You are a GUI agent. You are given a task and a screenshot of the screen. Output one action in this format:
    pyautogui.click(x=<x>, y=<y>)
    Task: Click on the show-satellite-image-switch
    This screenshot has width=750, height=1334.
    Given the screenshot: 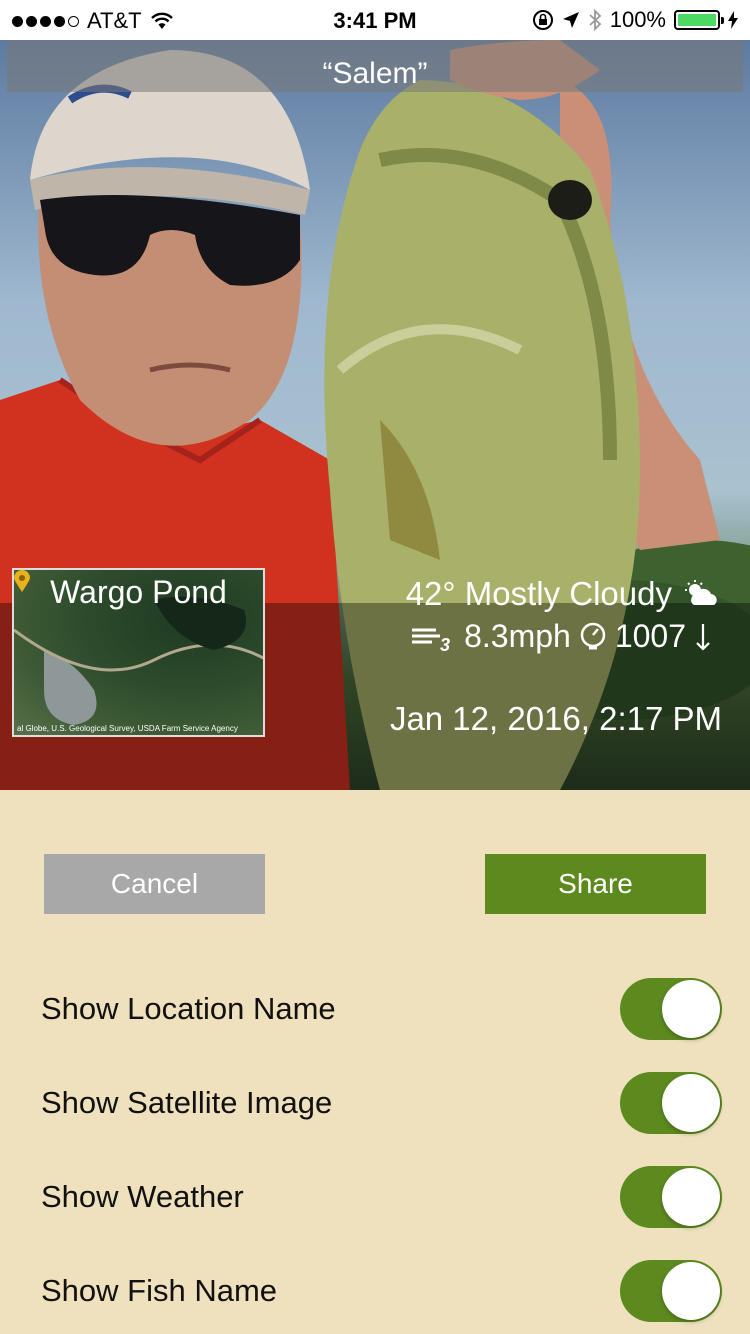 What is the action you would take?
    pyautogui.click(x=671, y=1103)
    